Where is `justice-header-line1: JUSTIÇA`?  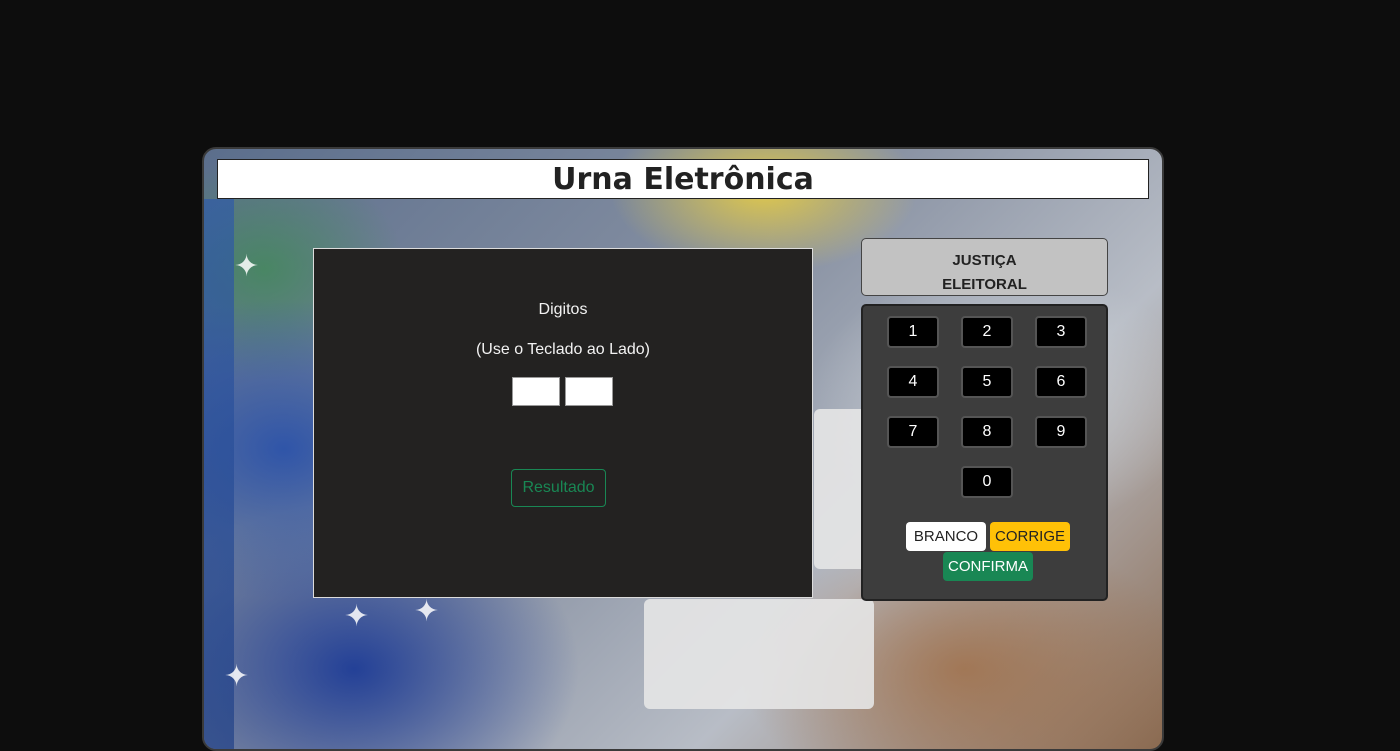 justice-header-line1: JUSTIÇA is located at coordinates (984, 260).